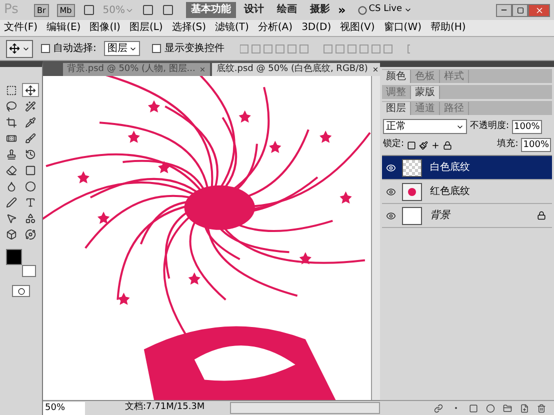  I want to click on lock-pixels-icon, so click(423, 145).